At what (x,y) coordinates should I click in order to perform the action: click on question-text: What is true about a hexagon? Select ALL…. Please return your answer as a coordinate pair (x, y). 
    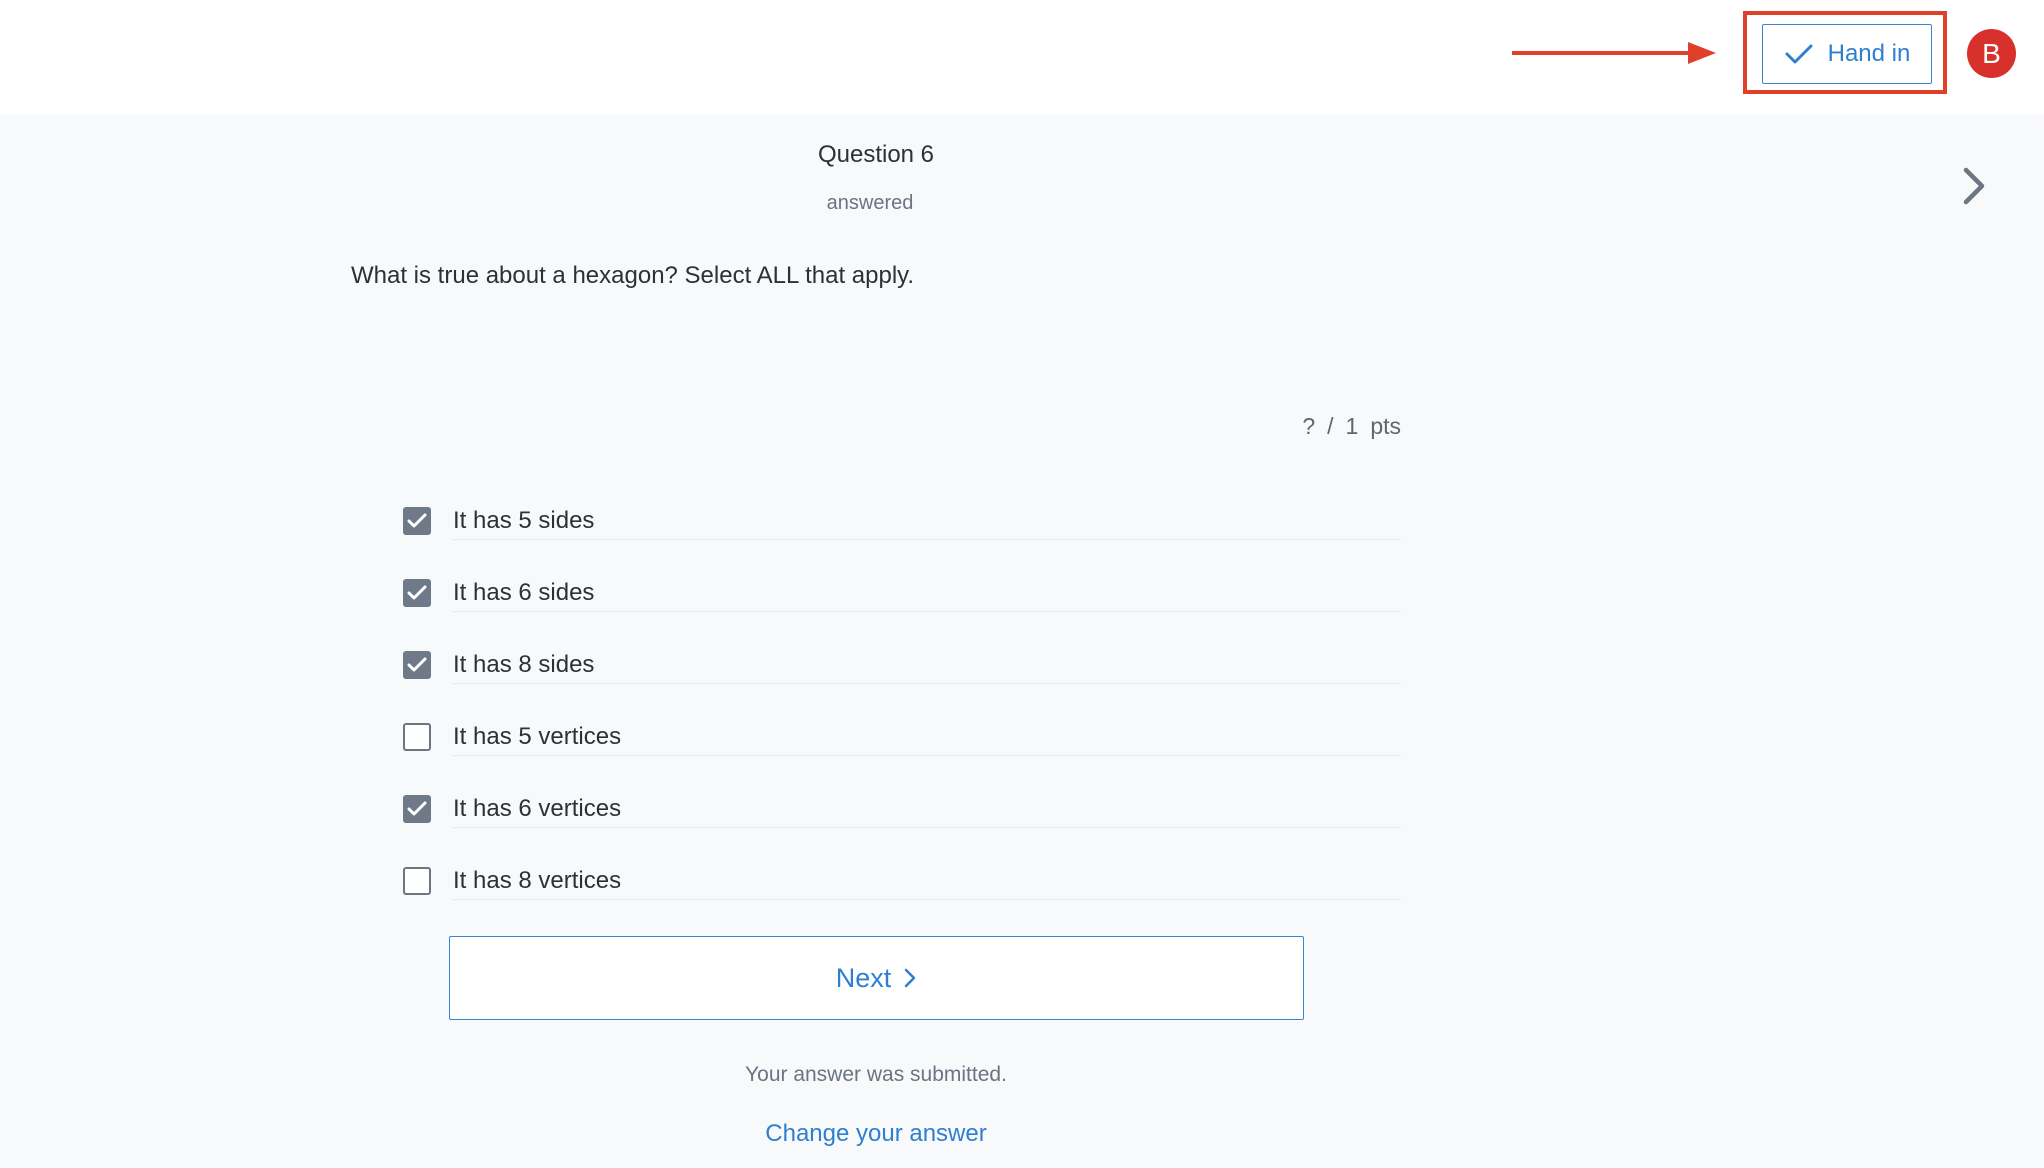
    Looking at the image, I should click on (633, 275).